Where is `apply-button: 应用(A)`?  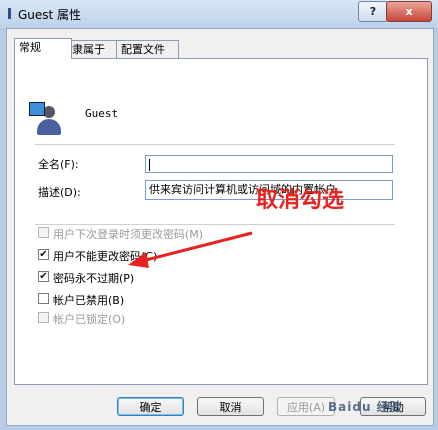 apply-button: 应用(A) is located at coordinates (306, 406).